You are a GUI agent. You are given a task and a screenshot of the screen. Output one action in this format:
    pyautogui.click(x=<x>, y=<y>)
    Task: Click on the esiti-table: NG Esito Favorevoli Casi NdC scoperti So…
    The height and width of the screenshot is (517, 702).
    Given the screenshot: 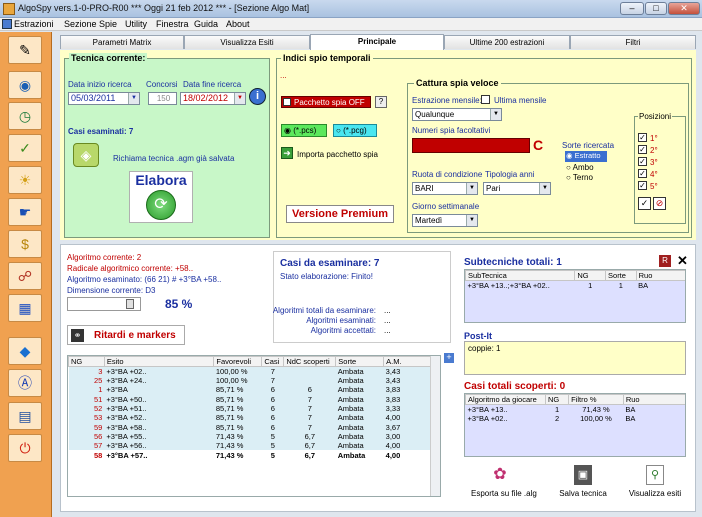 What is the action you would take?
    pyautogui.click(x=254, y=426)
    